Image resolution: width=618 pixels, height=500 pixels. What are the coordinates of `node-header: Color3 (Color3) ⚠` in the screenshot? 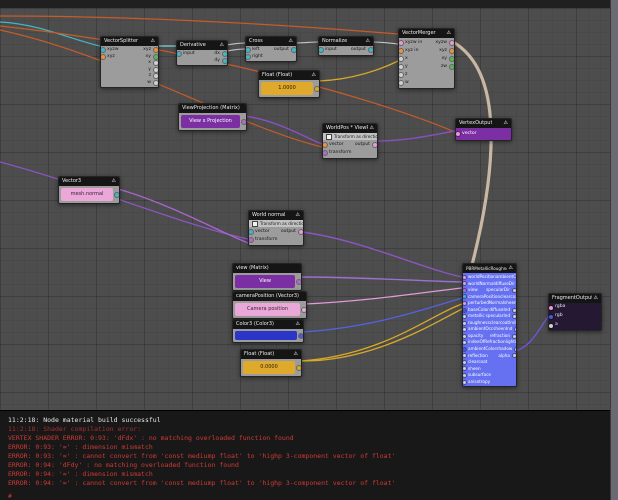 It's located at (268, 324).